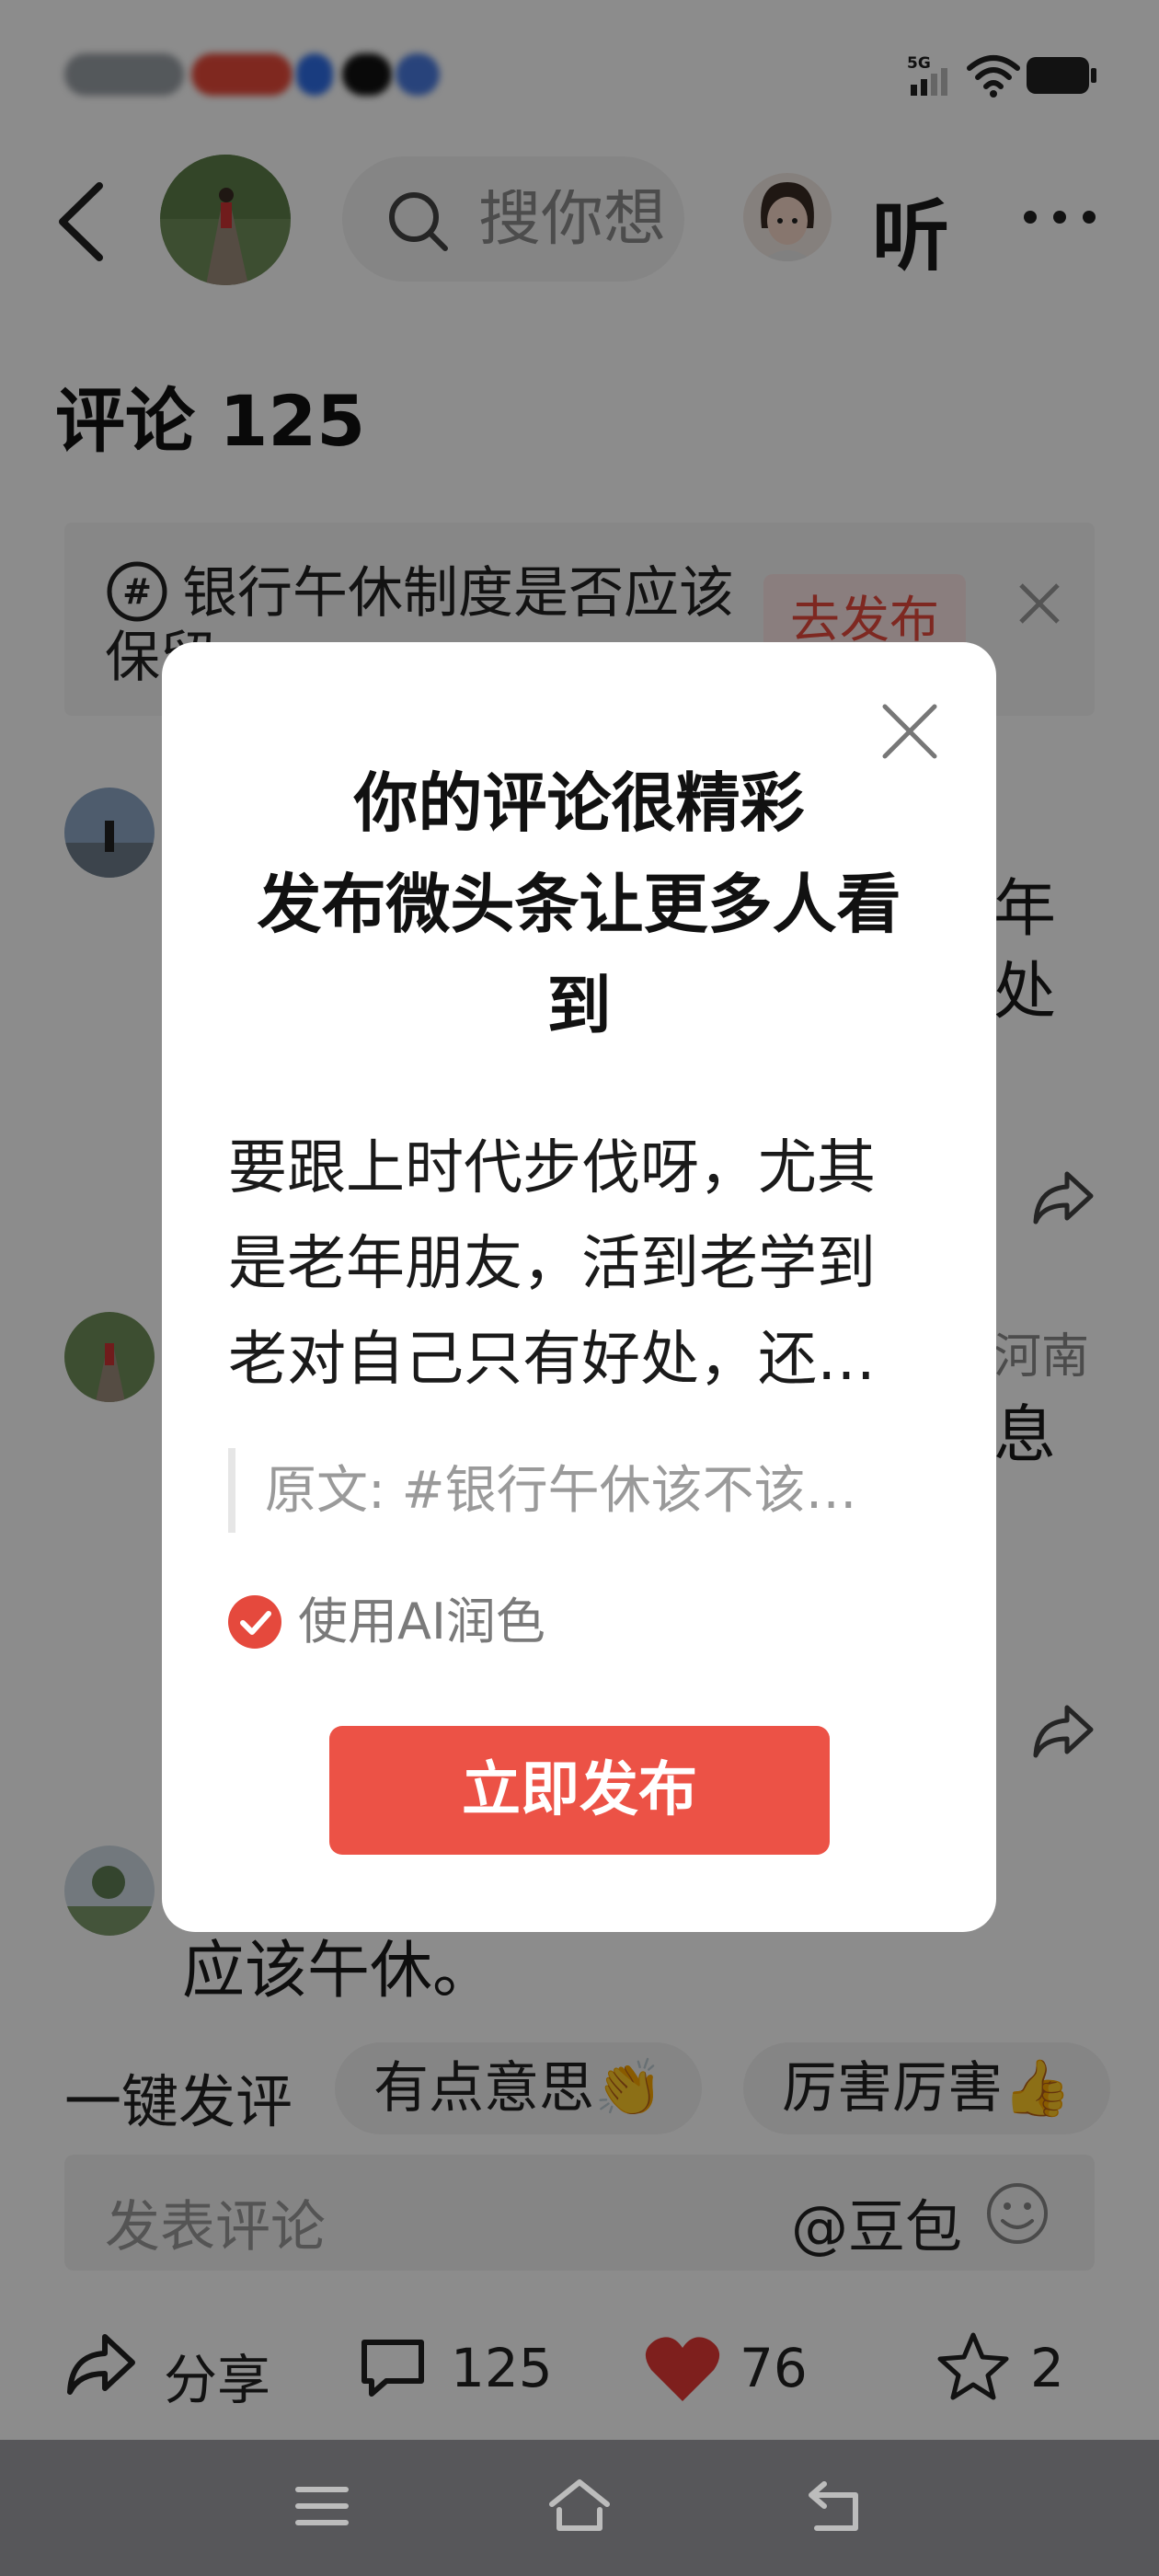 The height and width of the screenshot is (2576, 1159). I want to click on home-icon, so click(579, 2505).